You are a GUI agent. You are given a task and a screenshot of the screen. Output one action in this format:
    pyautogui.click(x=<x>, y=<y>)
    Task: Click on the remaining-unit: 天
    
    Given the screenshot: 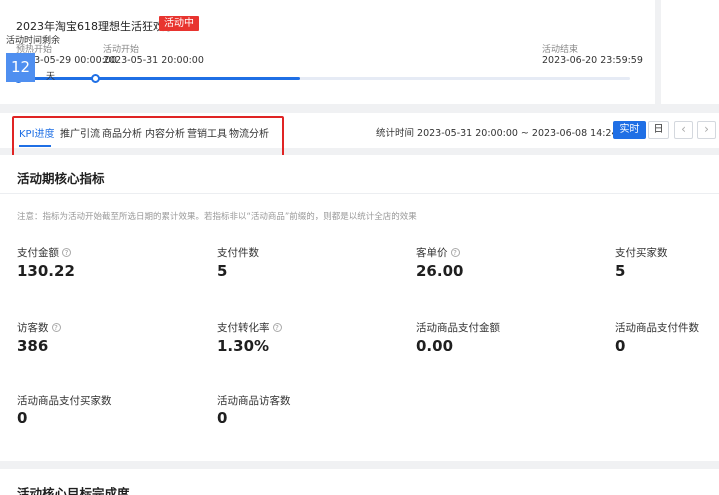 What is the action you would take?
    pyautogui.click(x=51, y=77)
    